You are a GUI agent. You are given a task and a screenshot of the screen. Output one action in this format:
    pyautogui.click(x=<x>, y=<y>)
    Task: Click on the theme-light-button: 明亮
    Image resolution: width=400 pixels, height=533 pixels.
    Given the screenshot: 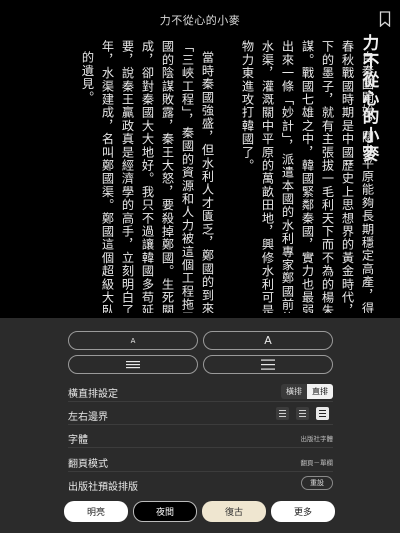 What is the action you would take?
    pyautogui.click(x=96, y=511)
    